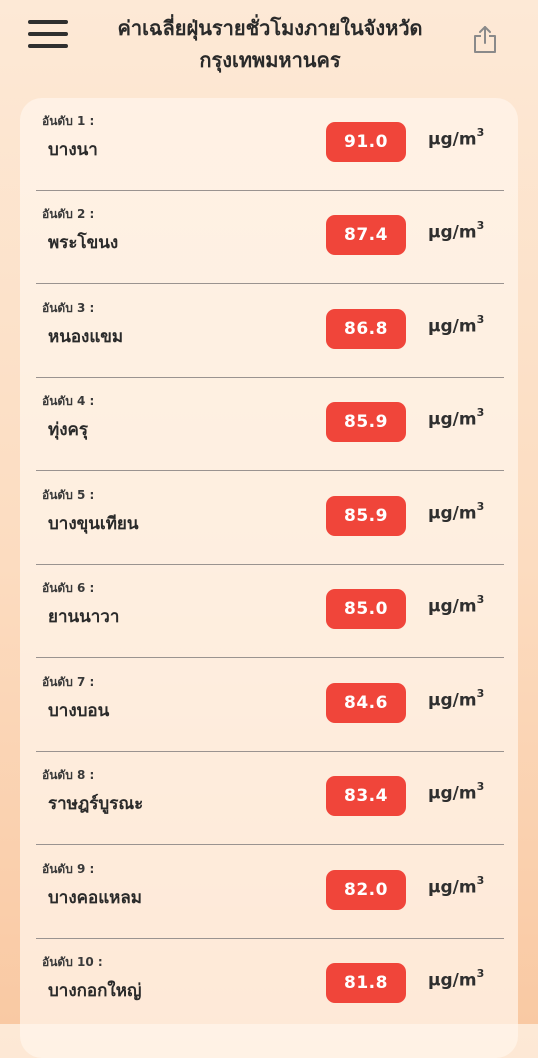 This screenshot has height=1058, width=538. Describe the element at coordinates (270, 237) in the screenshot. I see `ranking-row: อันดับ 2 : พระโขนง 87.4 µg/m3` at that location.